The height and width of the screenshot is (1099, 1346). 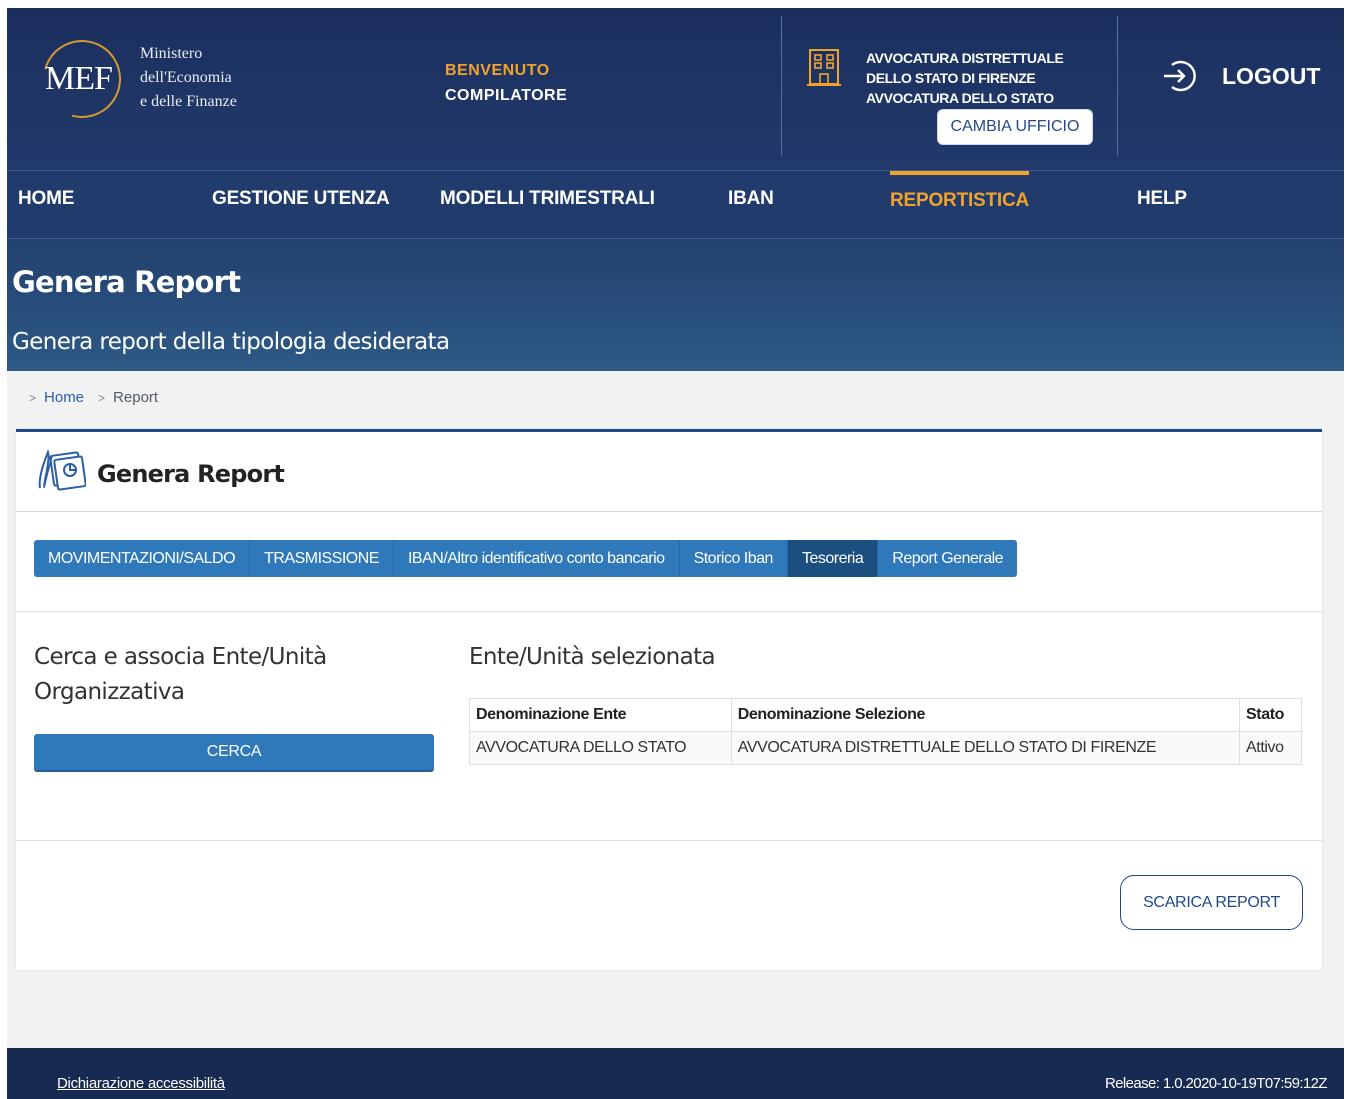 What do you see at coordinates (1180, 76) in the screenshot?
I see `logout-icon` at bounding box center [1180, 76].